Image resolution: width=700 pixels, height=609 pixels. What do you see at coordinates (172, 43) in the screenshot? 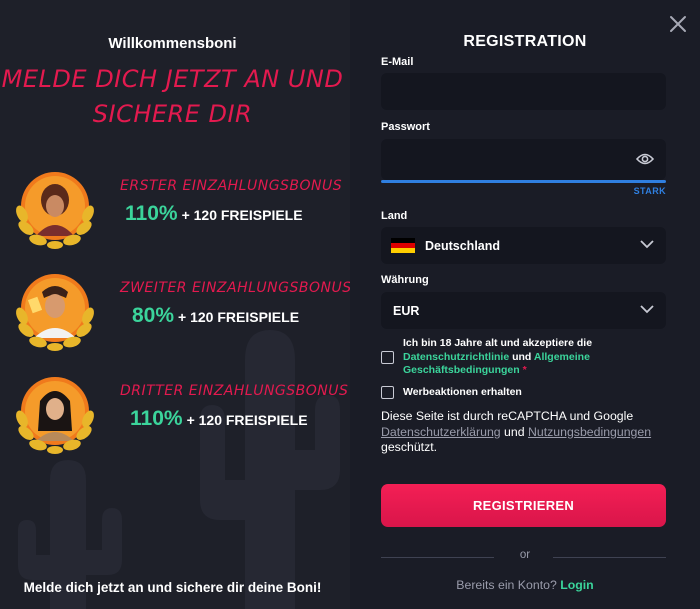
I see `welcome-bonus-title: Willkommensboni` at bounding box center [172, 43].